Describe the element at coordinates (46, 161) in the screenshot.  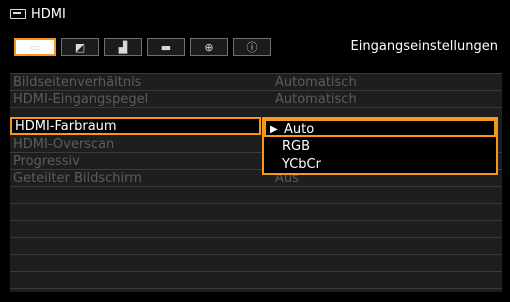
I see `menu-row-label: Progressiv` at that location.